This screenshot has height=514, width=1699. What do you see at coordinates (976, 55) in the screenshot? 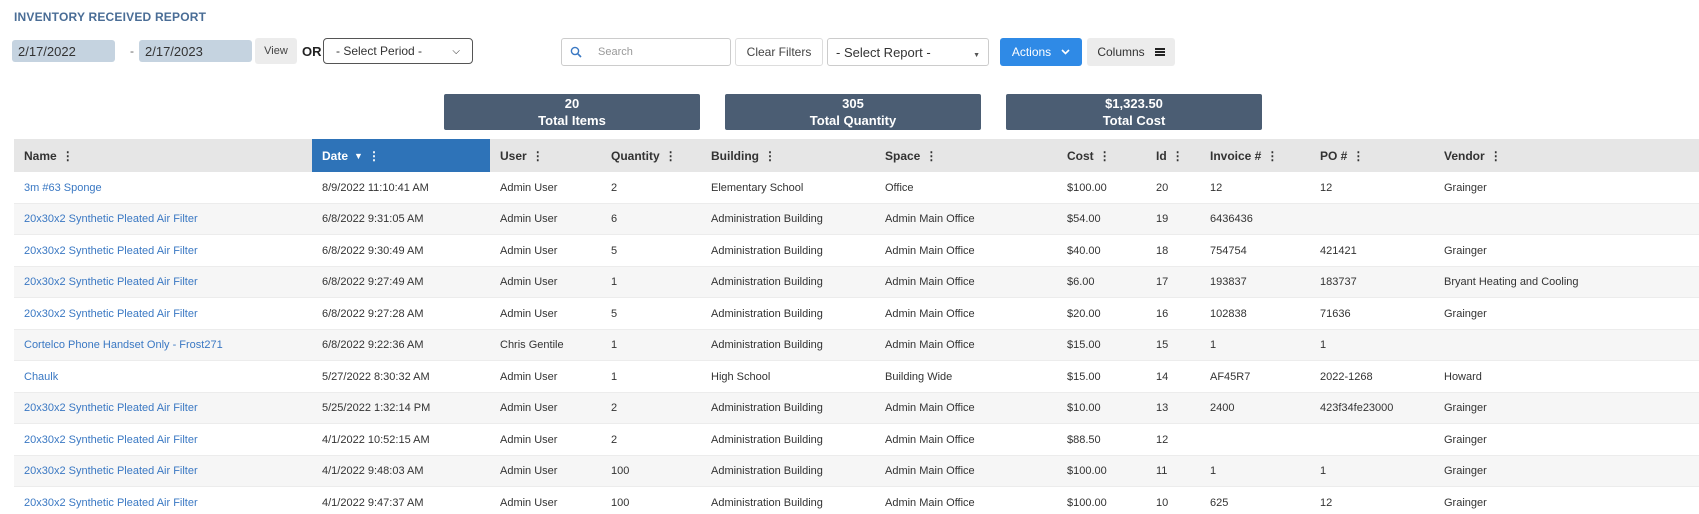
I see `caret-down-icon: ▼` at bounding box center [976, 55].